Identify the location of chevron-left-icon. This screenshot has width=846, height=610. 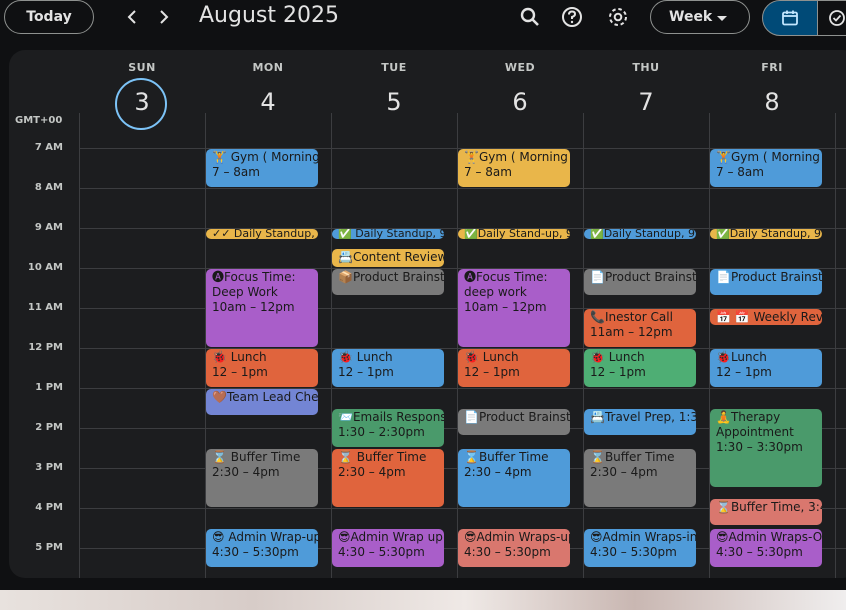
(132, 17).